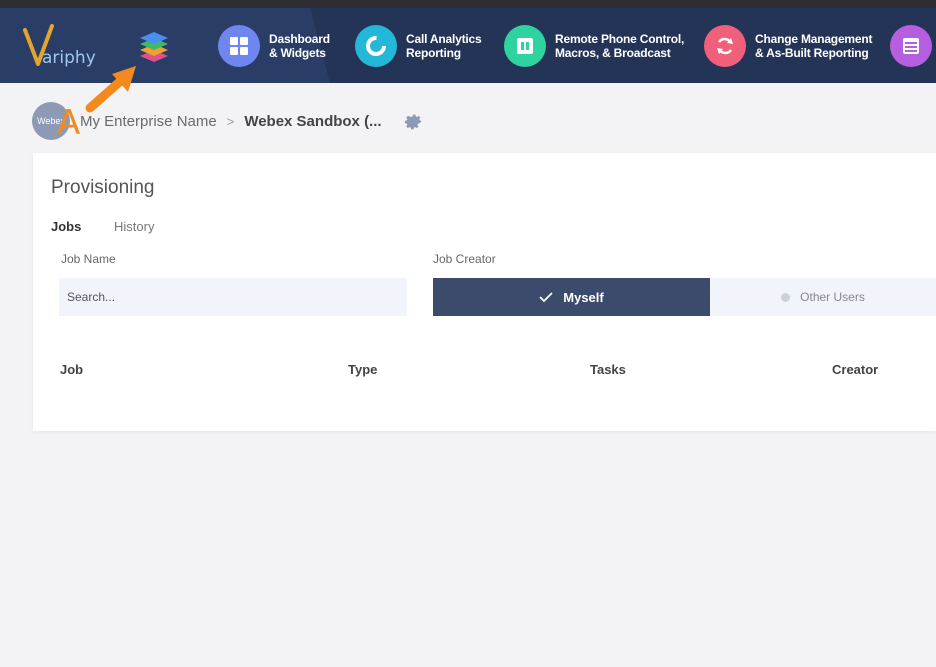 The image size is (936, 667). I want to click on column-header-job: Job, so click(71, 369).